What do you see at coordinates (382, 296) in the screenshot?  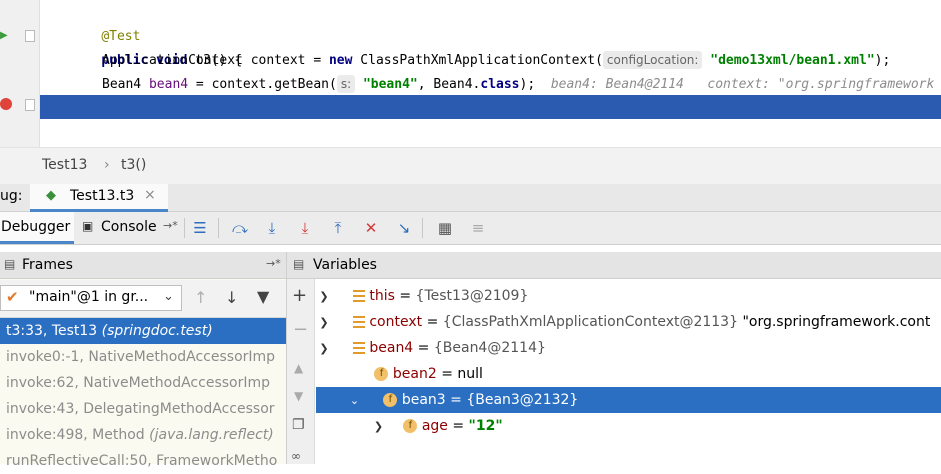 I see `variable-name: this` at bounding box center [382, 296].